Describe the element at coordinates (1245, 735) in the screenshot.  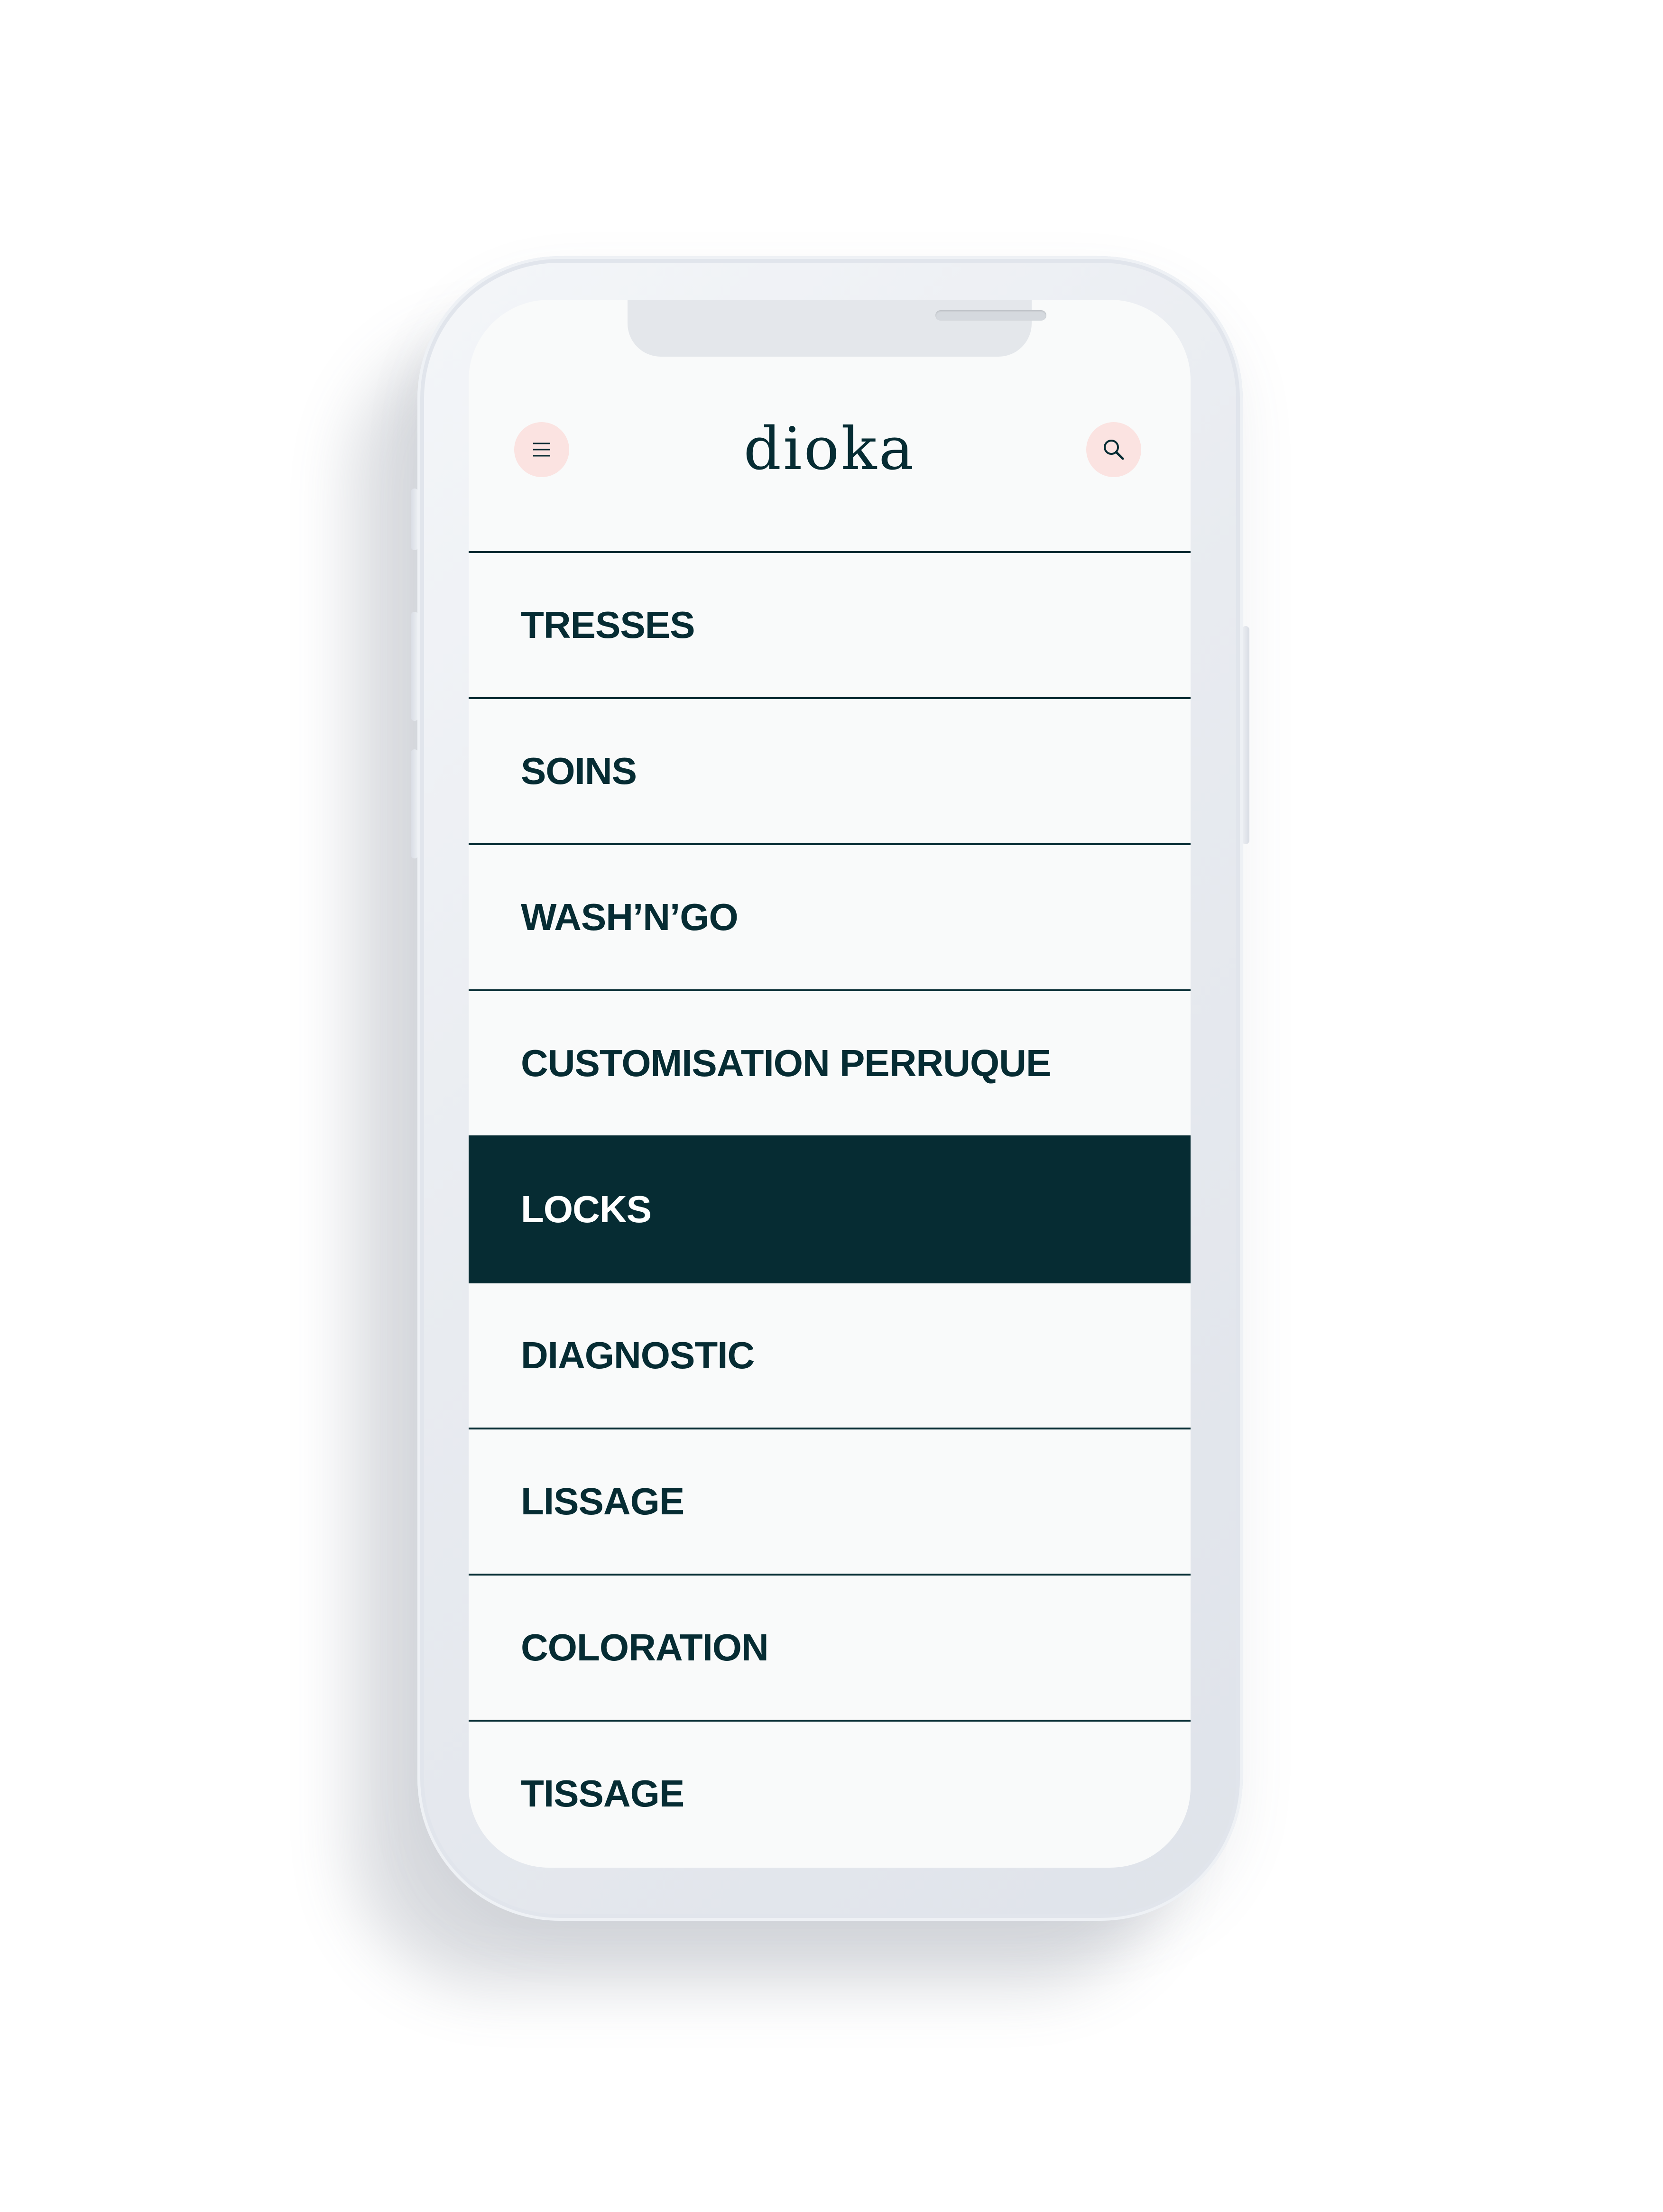
I see `phone-power-button` at that location.